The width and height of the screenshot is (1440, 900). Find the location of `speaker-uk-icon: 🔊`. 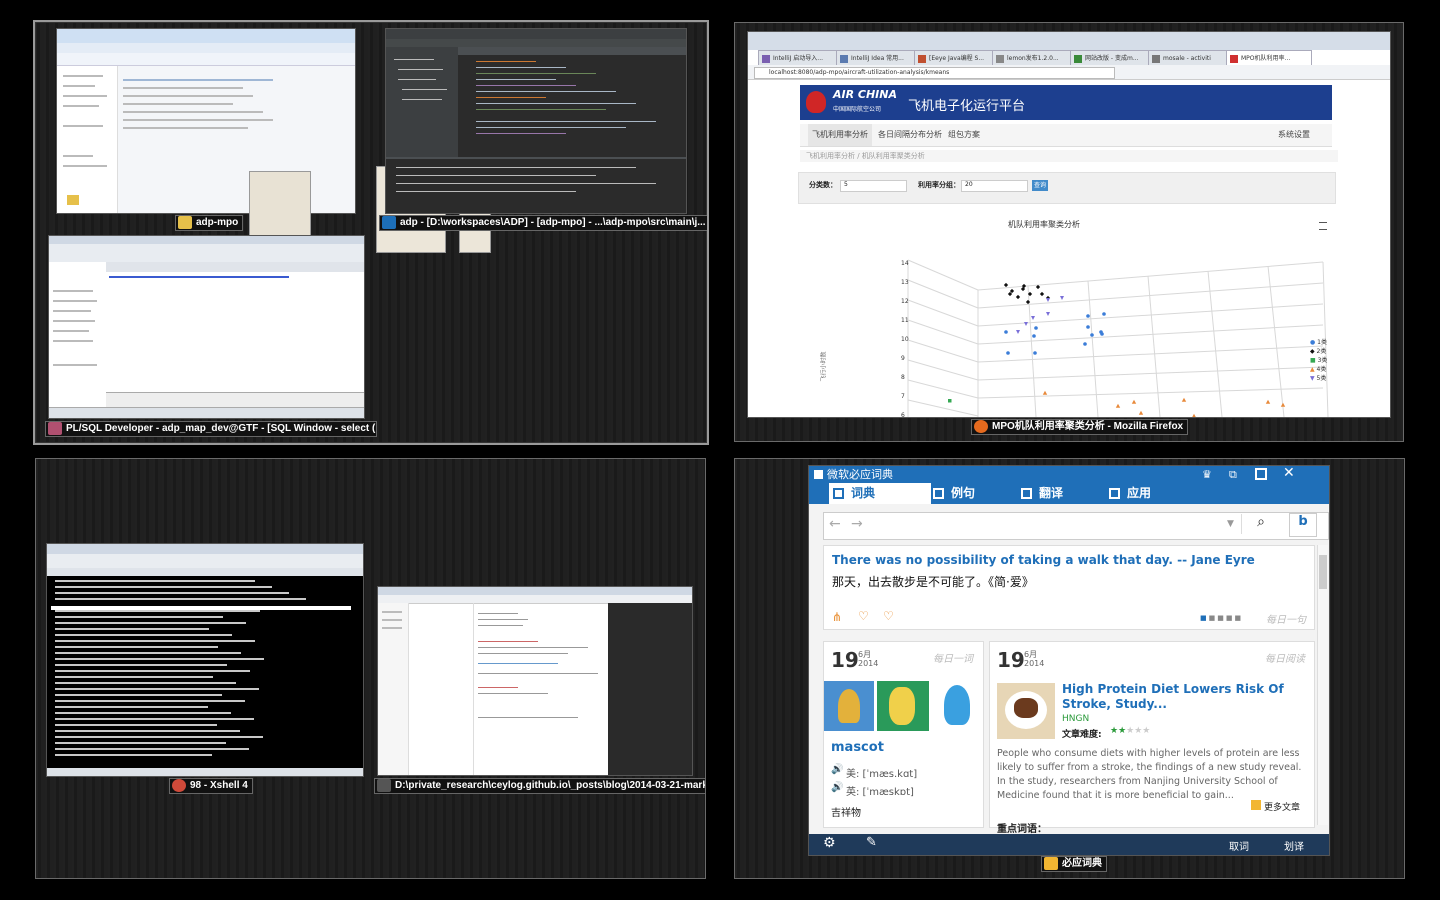

speaker-uk-icon: 🔊 is located at coordinates (837, 787).